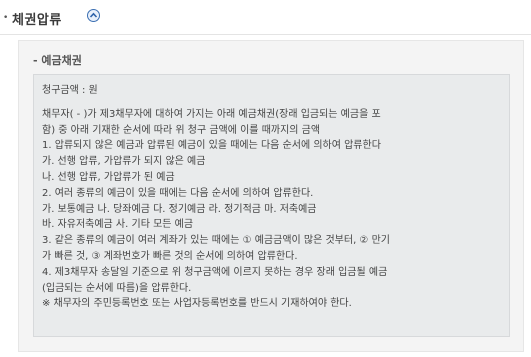 This screenshot has width=531, height=357. Describe the element at coordinates (93, 15) in the screenshot. I see `collapse-toggle-icon` at that location.